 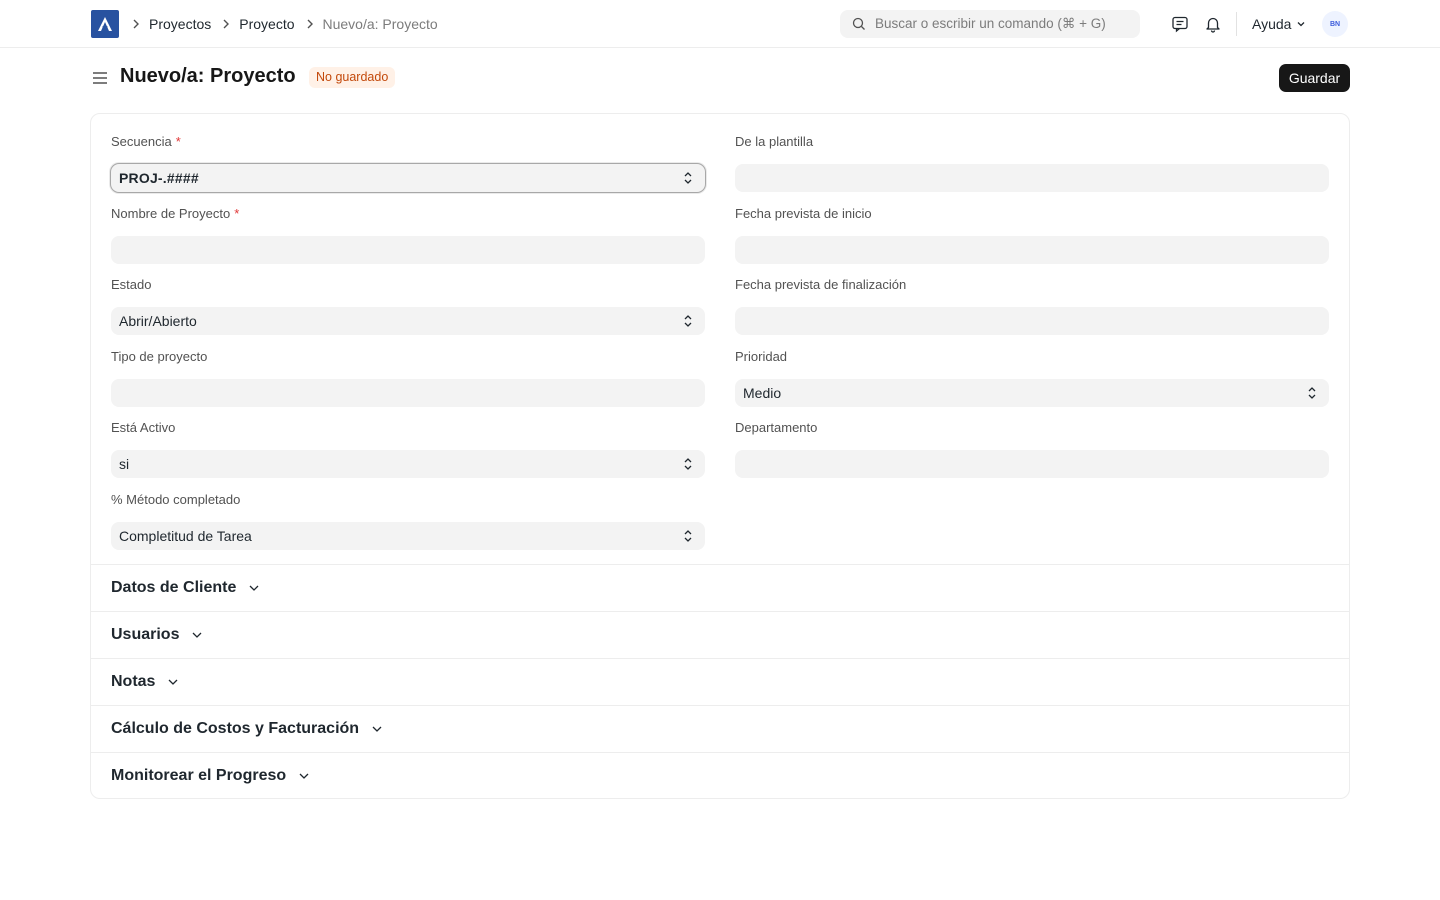 What do you see at coordinates (720, 775) in the screenshot?
I see `section-monitorear-progreso: Monitorear el Progreso` at bounding box center [720, 775].